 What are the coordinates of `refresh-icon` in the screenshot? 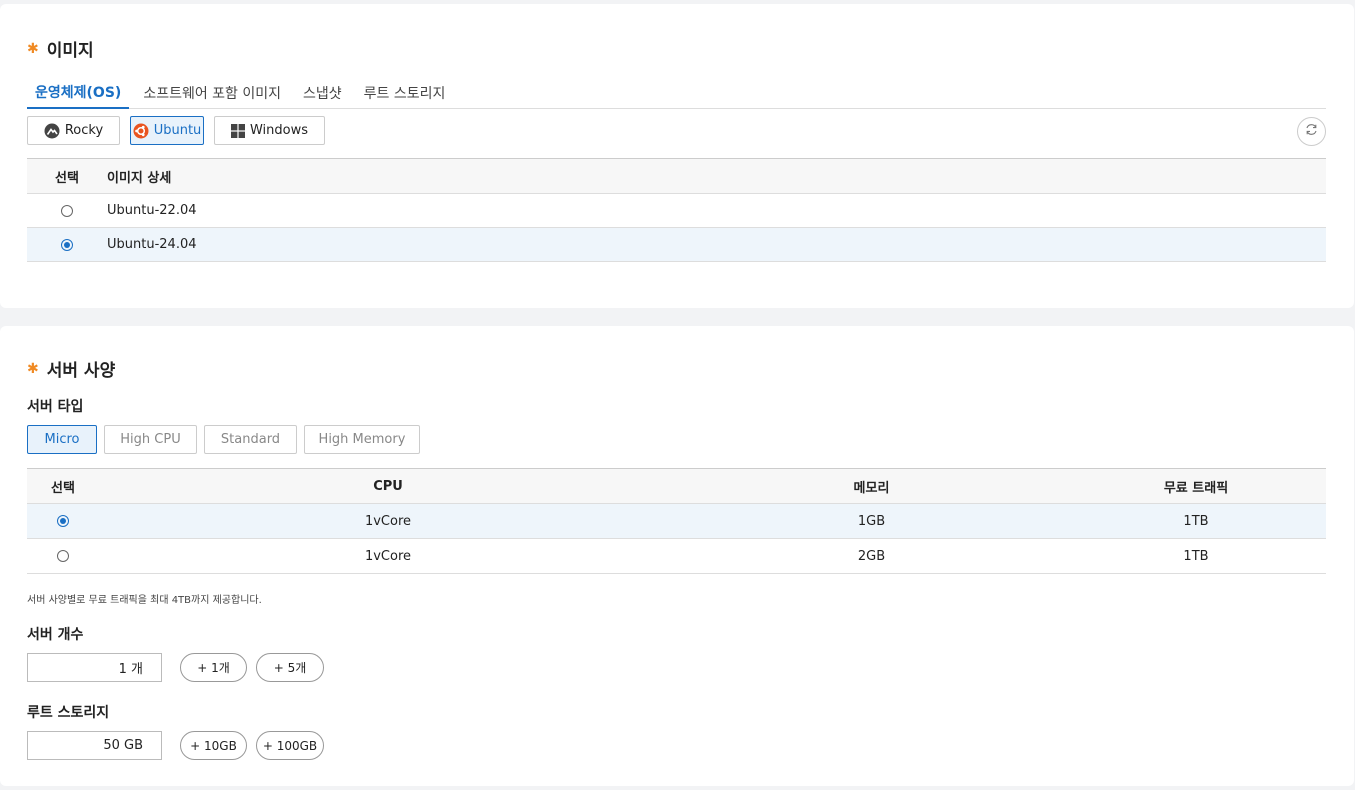 It's located at (1311, 131).